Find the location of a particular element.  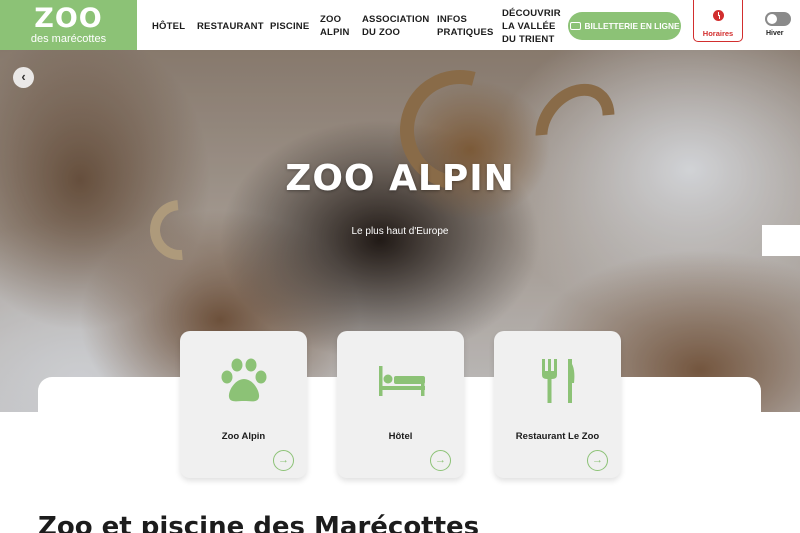

online-ticketing-label: BILLETTERIE EN LIGNE is located at coordinates (632, 26).